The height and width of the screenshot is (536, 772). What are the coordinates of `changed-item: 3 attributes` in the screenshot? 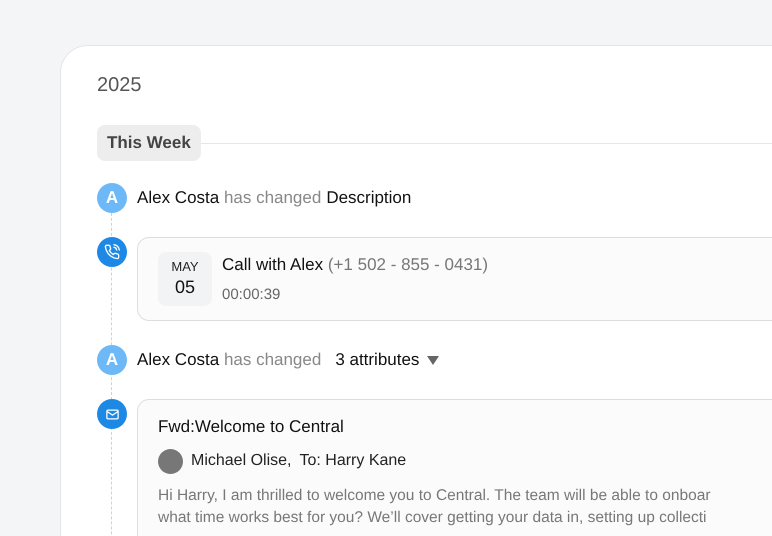 It's located at (387, 360).